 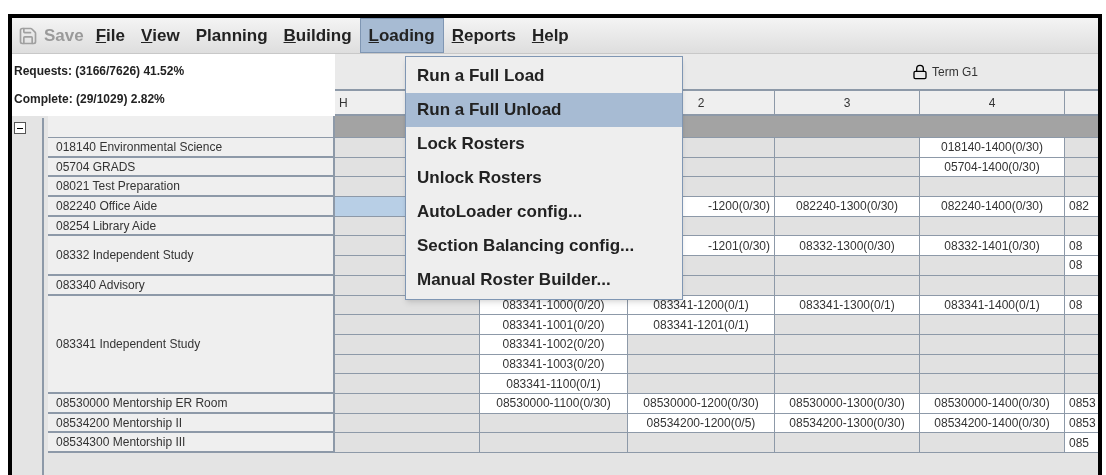 What do you see at coordinates (110, 35) in the screenshot?
I see `menu-item: File` at bounding box center [110, 35].